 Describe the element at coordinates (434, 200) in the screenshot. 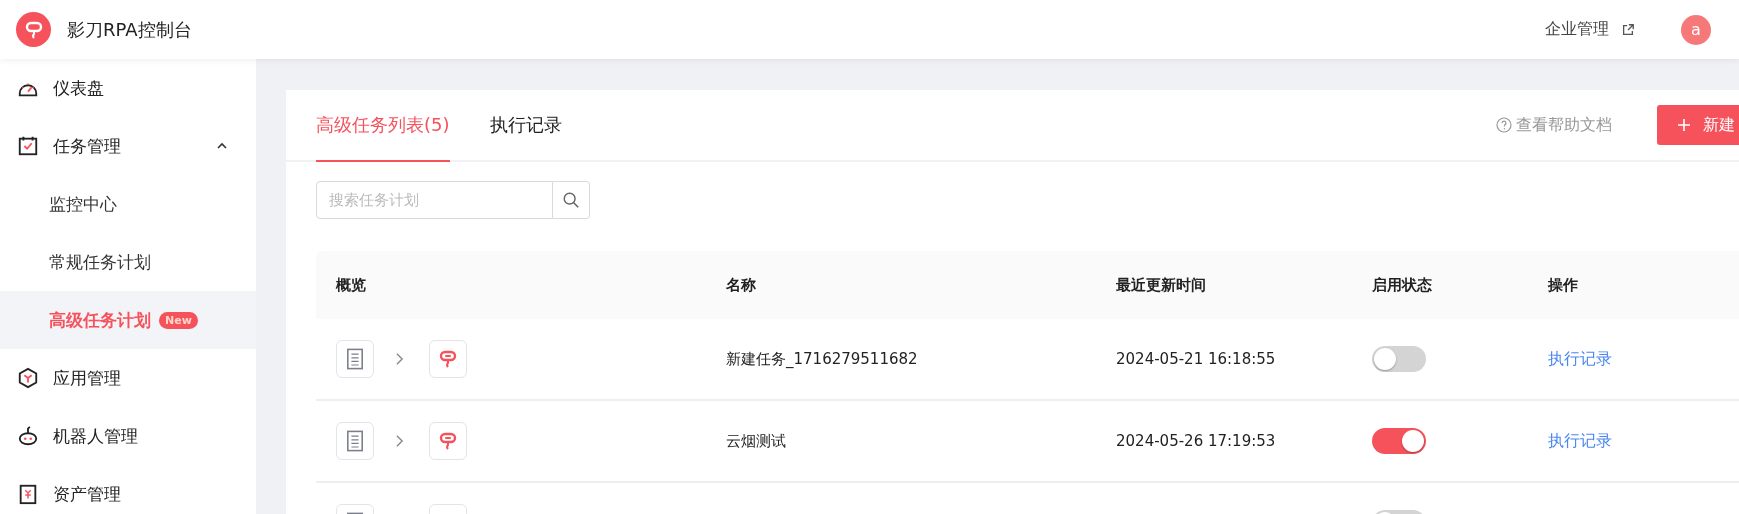

I see `search-field: 搜索任务计划` at that location.